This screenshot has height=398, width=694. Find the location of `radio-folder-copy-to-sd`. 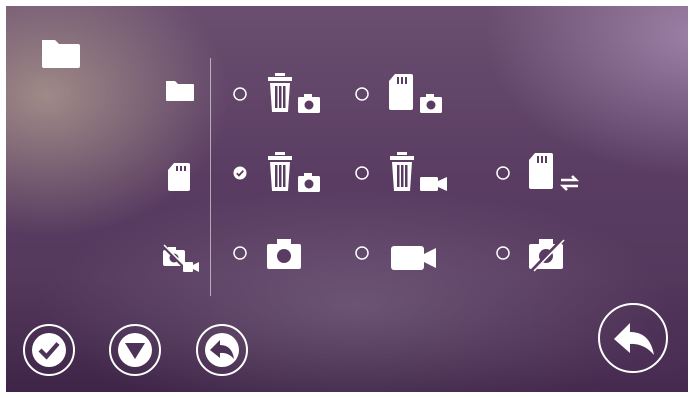

radio-folder-copy-to-sd is located at coordinates (362, 94).